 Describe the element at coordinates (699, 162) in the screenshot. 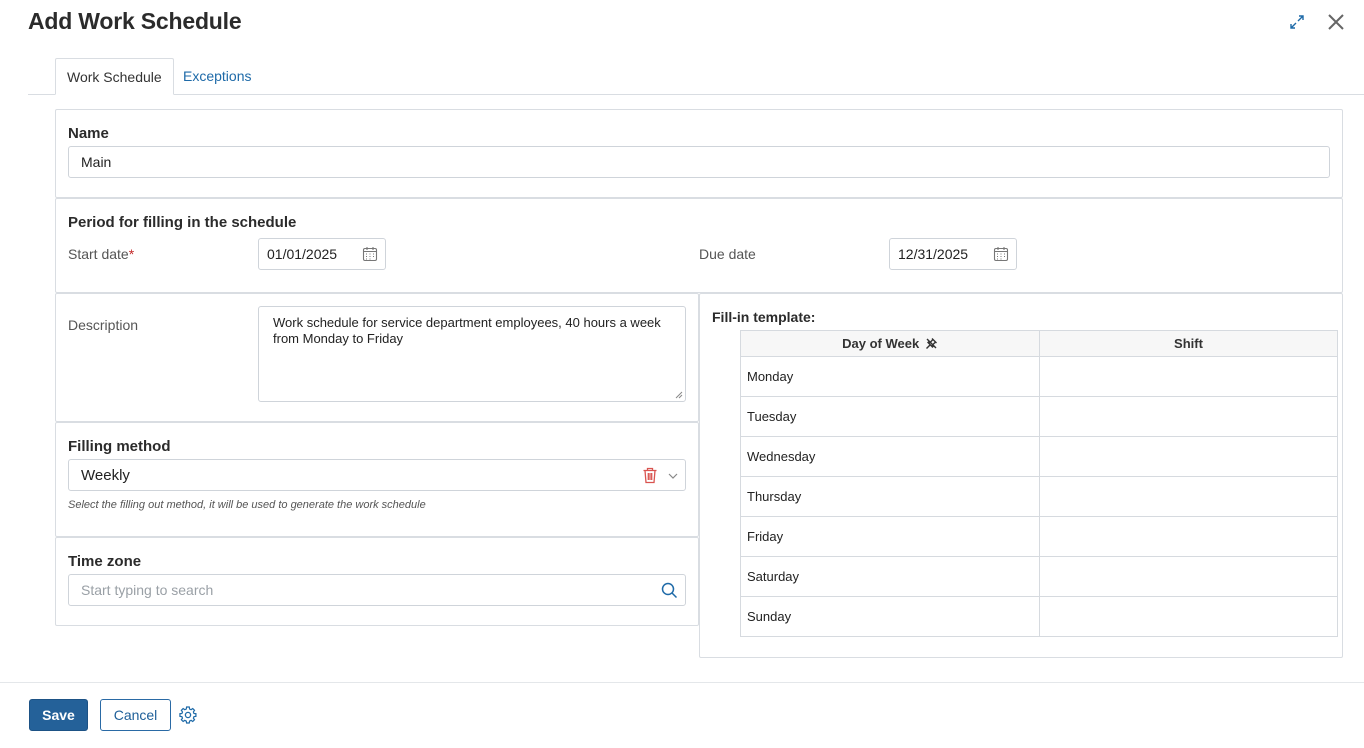

I see `name-field: Main` at that location.